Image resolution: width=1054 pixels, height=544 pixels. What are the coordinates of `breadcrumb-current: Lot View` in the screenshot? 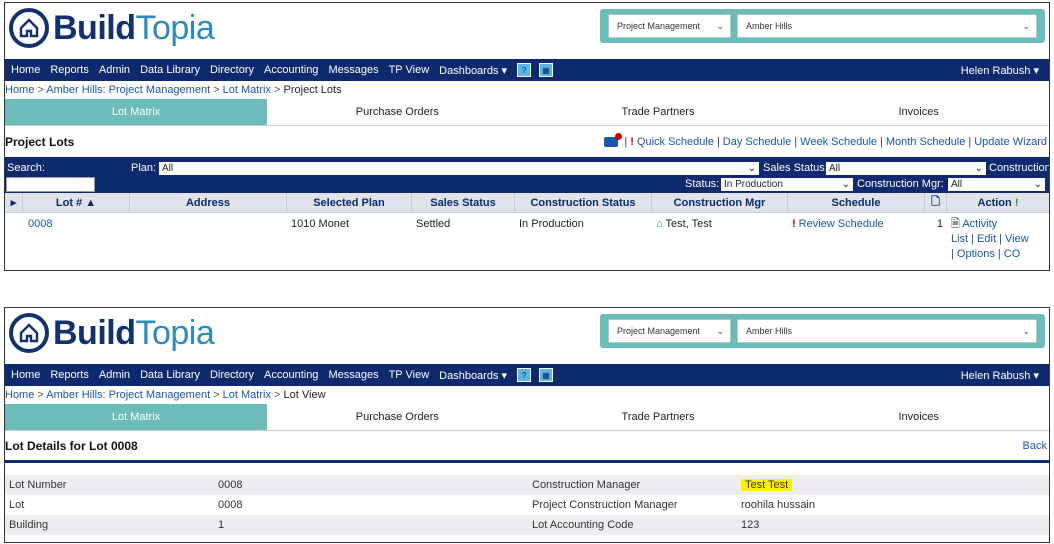 It's located at (304, 395).